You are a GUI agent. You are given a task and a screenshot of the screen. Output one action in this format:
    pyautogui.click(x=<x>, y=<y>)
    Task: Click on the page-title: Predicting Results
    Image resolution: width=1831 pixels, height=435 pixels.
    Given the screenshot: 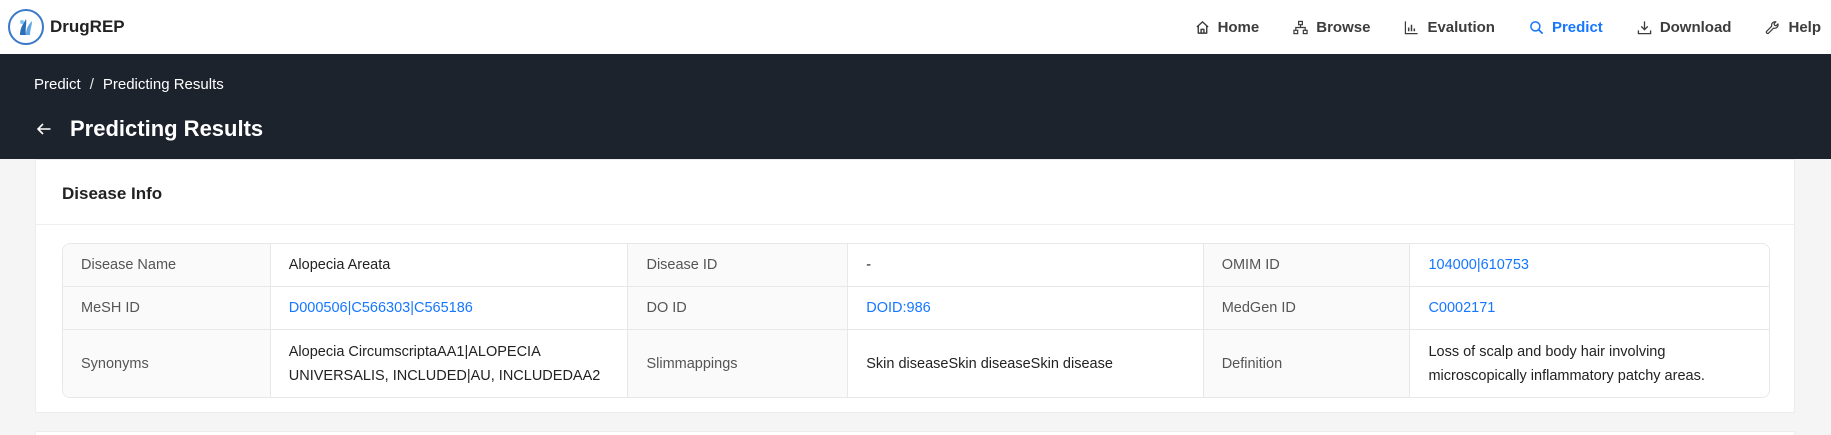 What is the action you would take?
    pyautogui.click(x=167, y=128)
    